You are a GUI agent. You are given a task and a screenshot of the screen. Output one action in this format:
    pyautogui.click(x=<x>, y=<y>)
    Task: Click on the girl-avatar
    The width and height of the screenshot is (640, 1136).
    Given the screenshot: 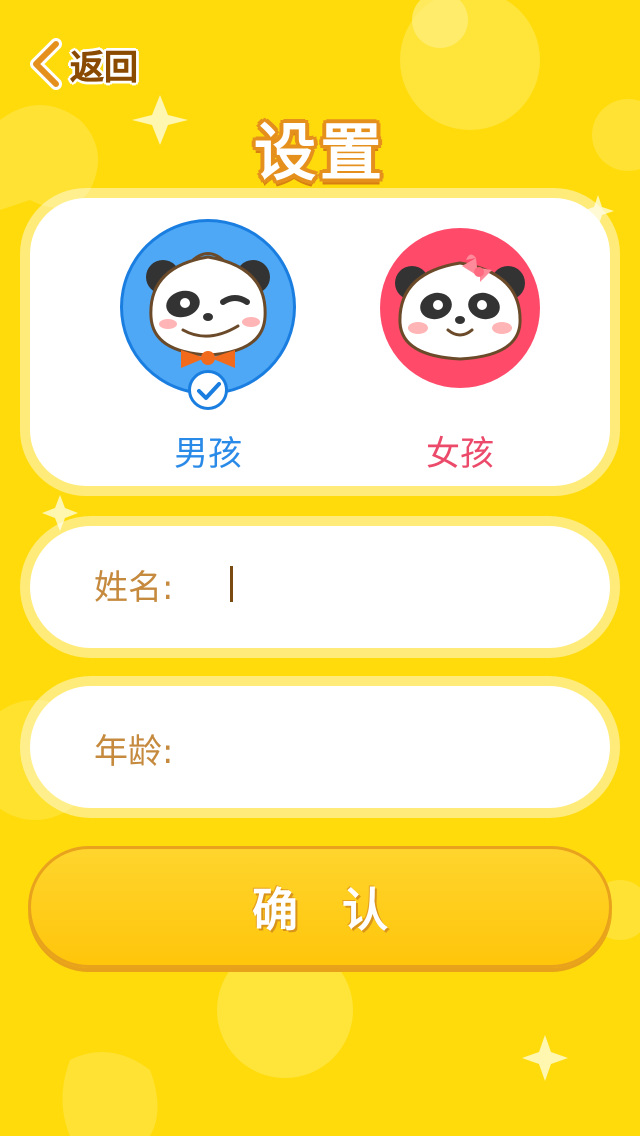 What is the action you would take?
    pyautogui.click(x=460, y=308)
    